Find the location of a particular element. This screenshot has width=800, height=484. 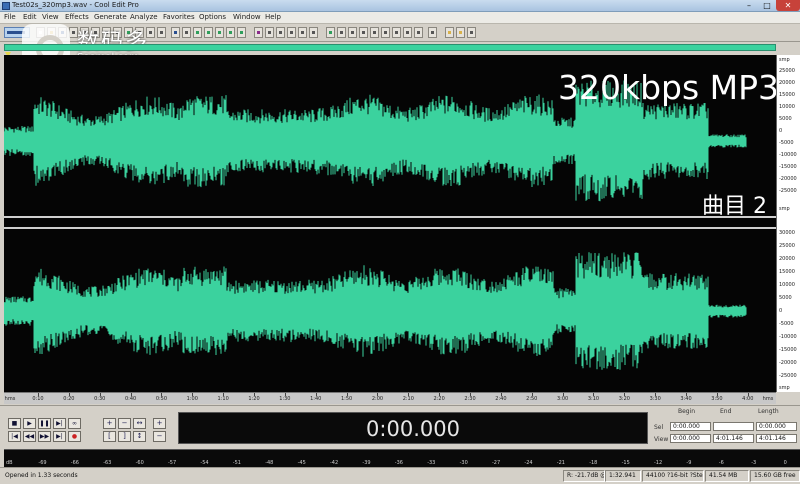

time-label: 1:20 is located at coordinates (254, 399).